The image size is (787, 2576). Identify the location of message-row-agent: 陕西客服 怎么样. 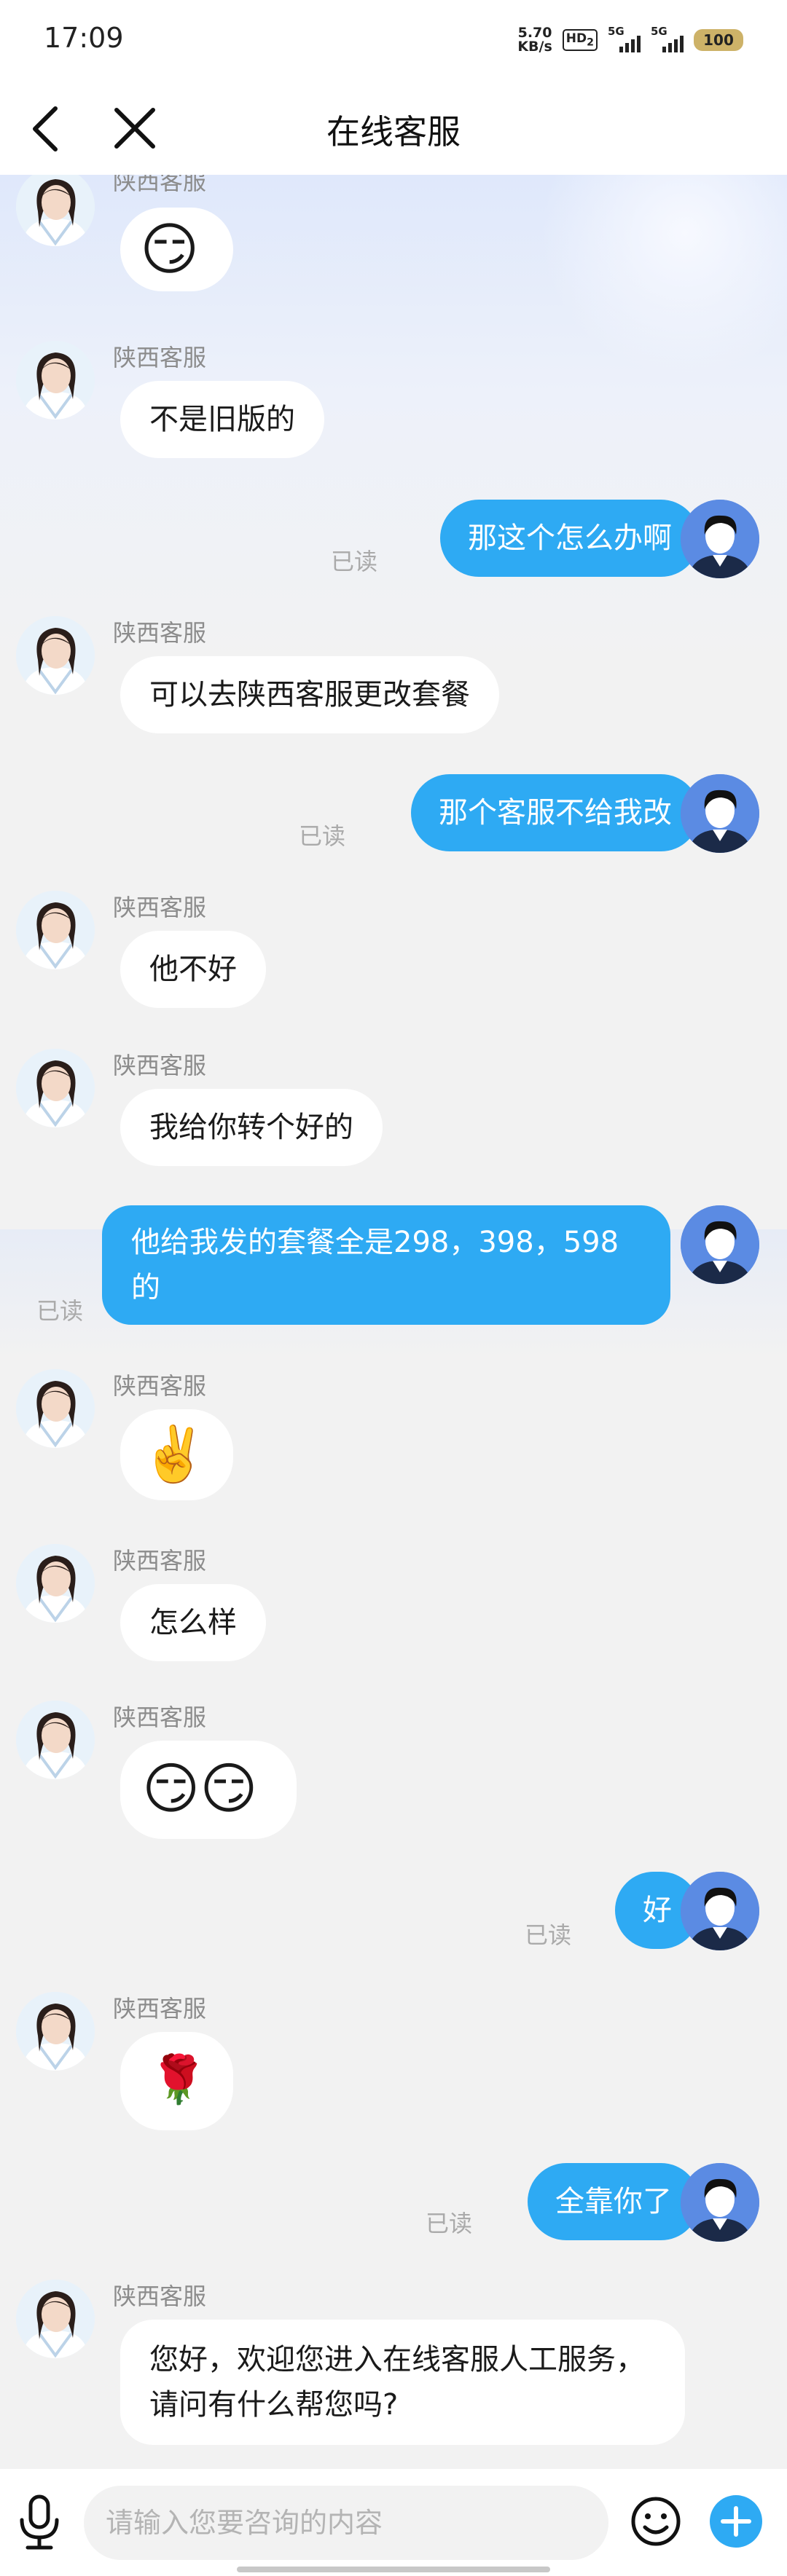
(393, 1606).